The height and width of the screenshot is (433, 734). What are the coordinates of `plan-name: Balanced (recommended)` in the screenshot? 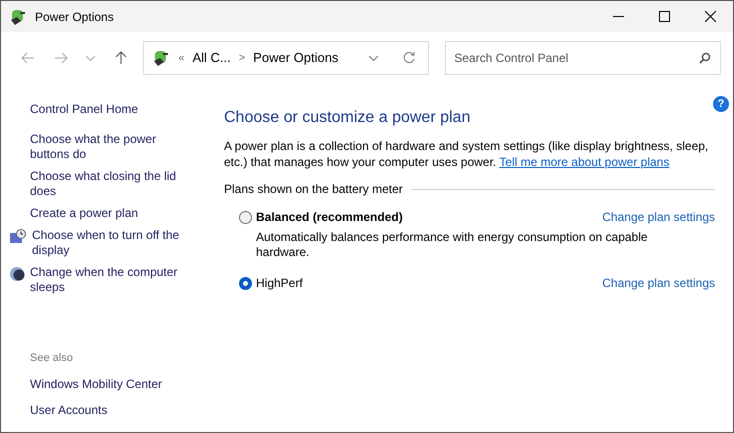 It's located at (329, 217).